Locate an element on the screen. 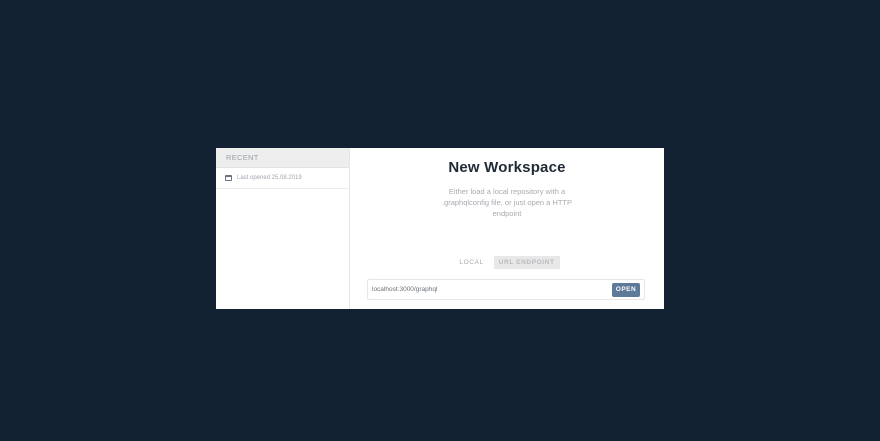  recent-sidebar: RECENT Last opened 25.08.2019 is located at coordinates (283, 228).